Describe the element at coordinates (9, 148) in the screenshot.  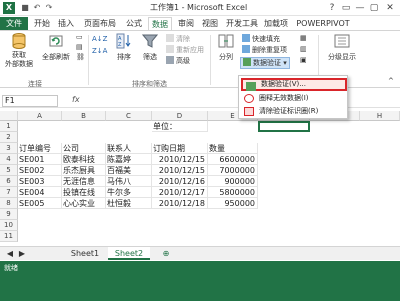
I see `row-header: 3` at that location.